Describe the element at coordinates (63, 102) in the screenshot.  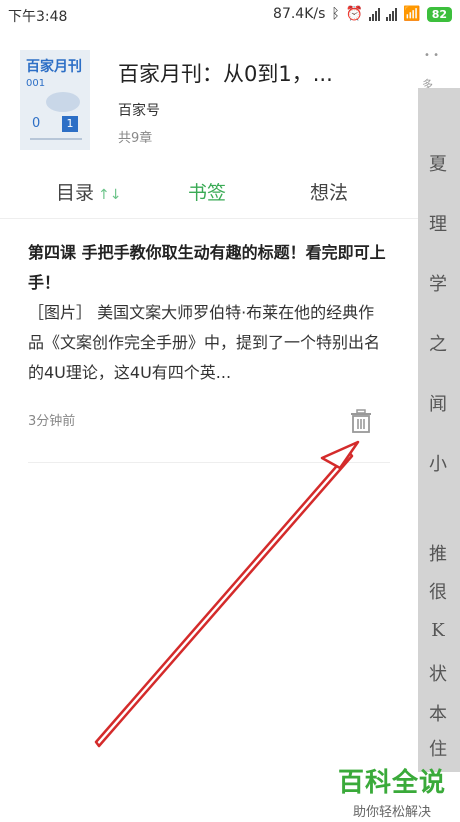
I see `cover-illustration` at that location.